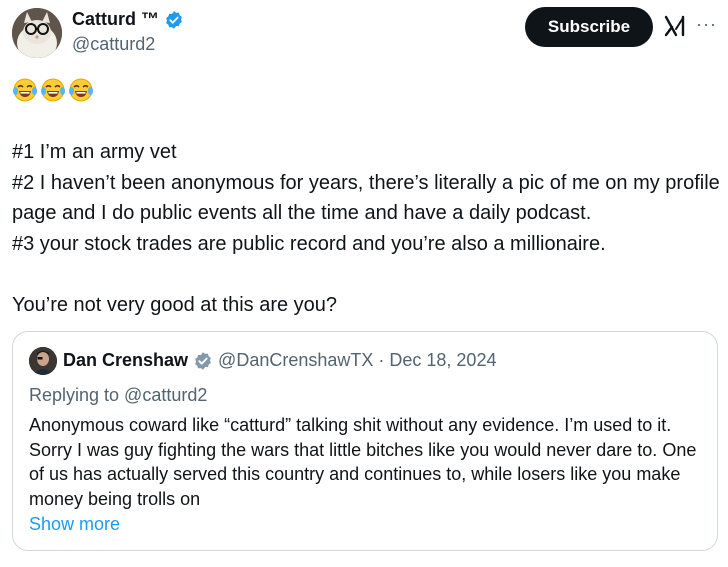 The image size is (728, 567). Describe the element at coordinates (589, 27) in the screenshot. I see `subscribe-button: Subscribe` at that location.